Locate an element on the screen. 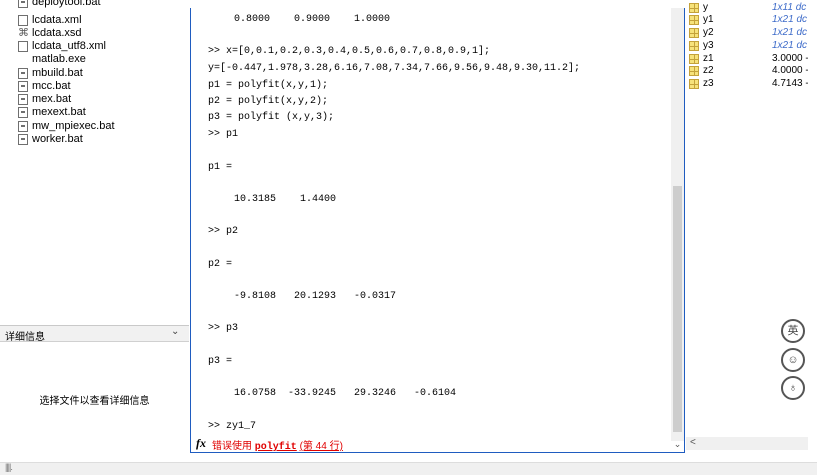 The height and width of the screenshot is (475, 817). workspace-variable-row: z2 4.0000 - is located at coordinates (747, 71).